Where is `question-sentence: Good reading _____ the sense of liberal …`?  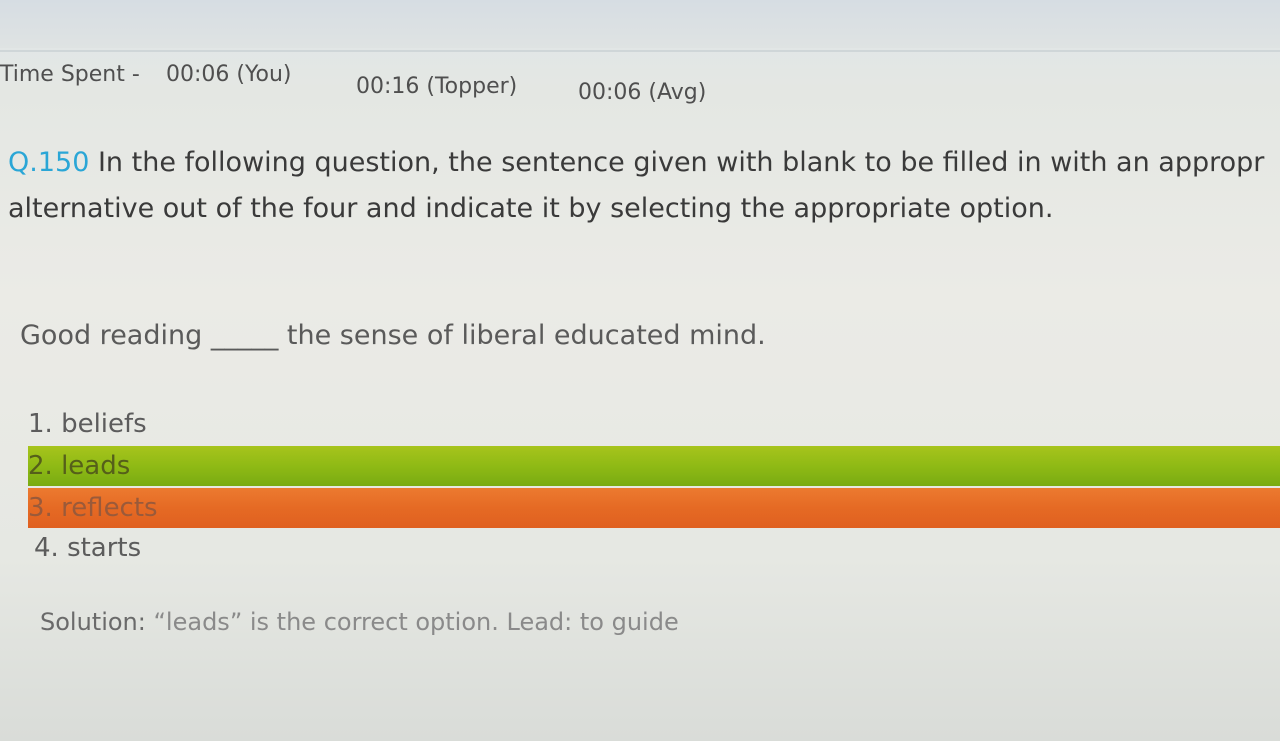 question-sentence: Good reading _____ the sense of liberal … is located at coordinates (393, 335).